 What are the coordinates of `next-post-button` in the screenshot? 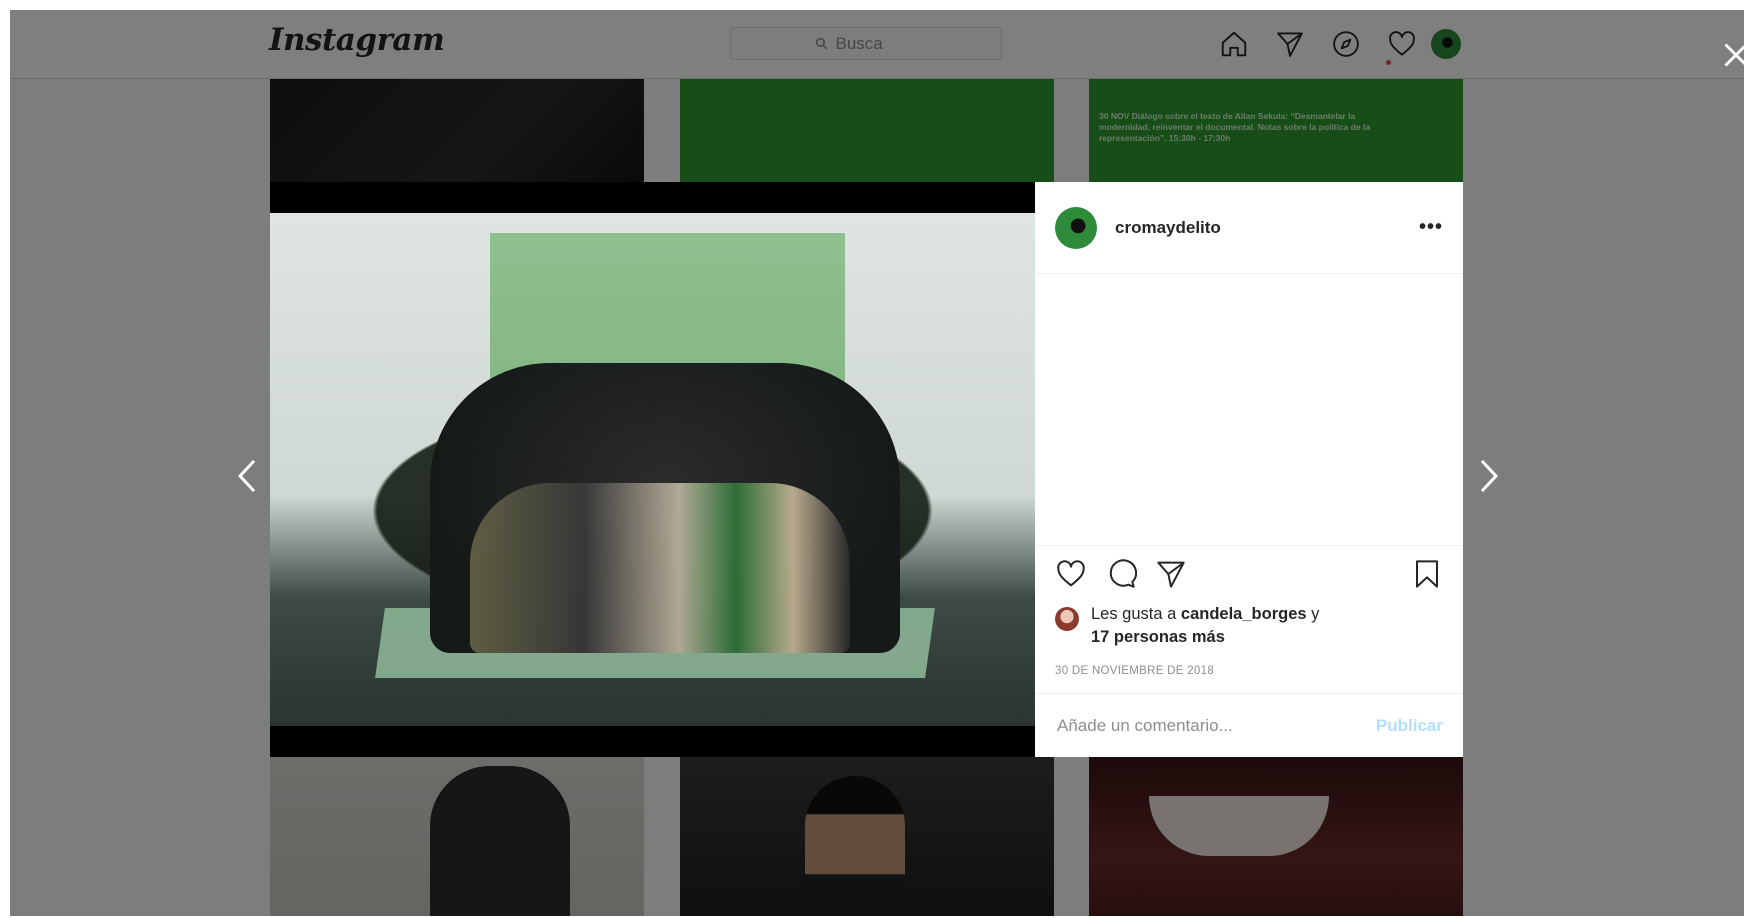 It's located at (1489, 476).